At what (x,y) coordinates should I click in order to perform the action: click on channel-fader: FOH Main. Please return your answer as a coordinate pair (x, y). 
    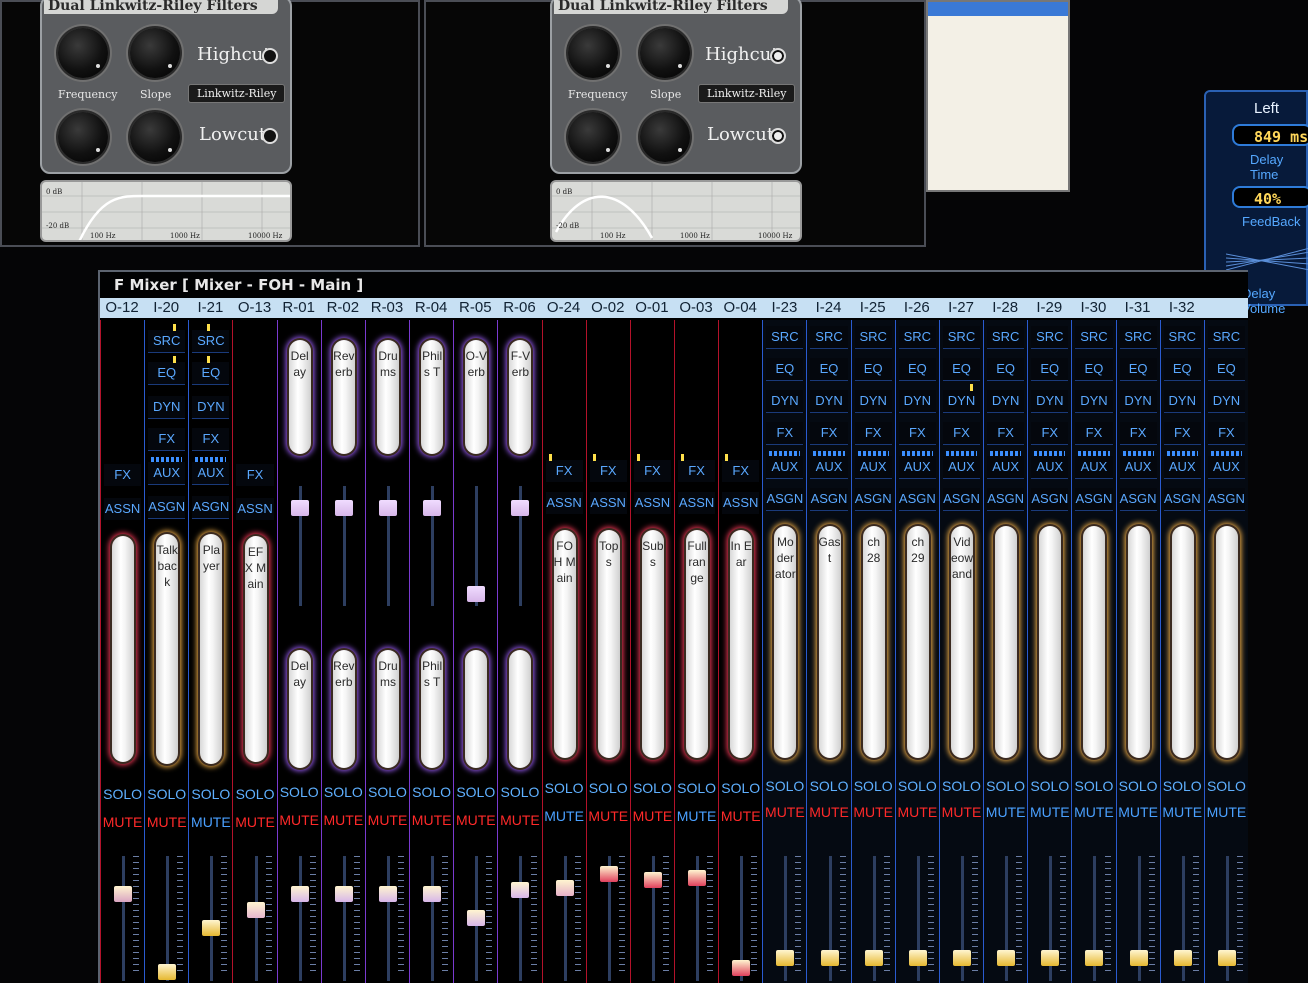
    Looking at the image, I should click on (564, 644).